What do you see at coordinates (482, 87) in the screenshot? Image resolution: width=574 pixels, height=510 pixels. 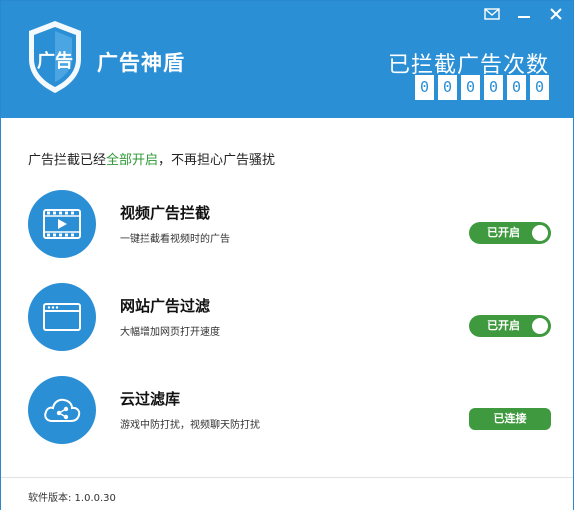 I see `block-counter: 0 0 0 0 0 0` at bounding box center [482, 87].